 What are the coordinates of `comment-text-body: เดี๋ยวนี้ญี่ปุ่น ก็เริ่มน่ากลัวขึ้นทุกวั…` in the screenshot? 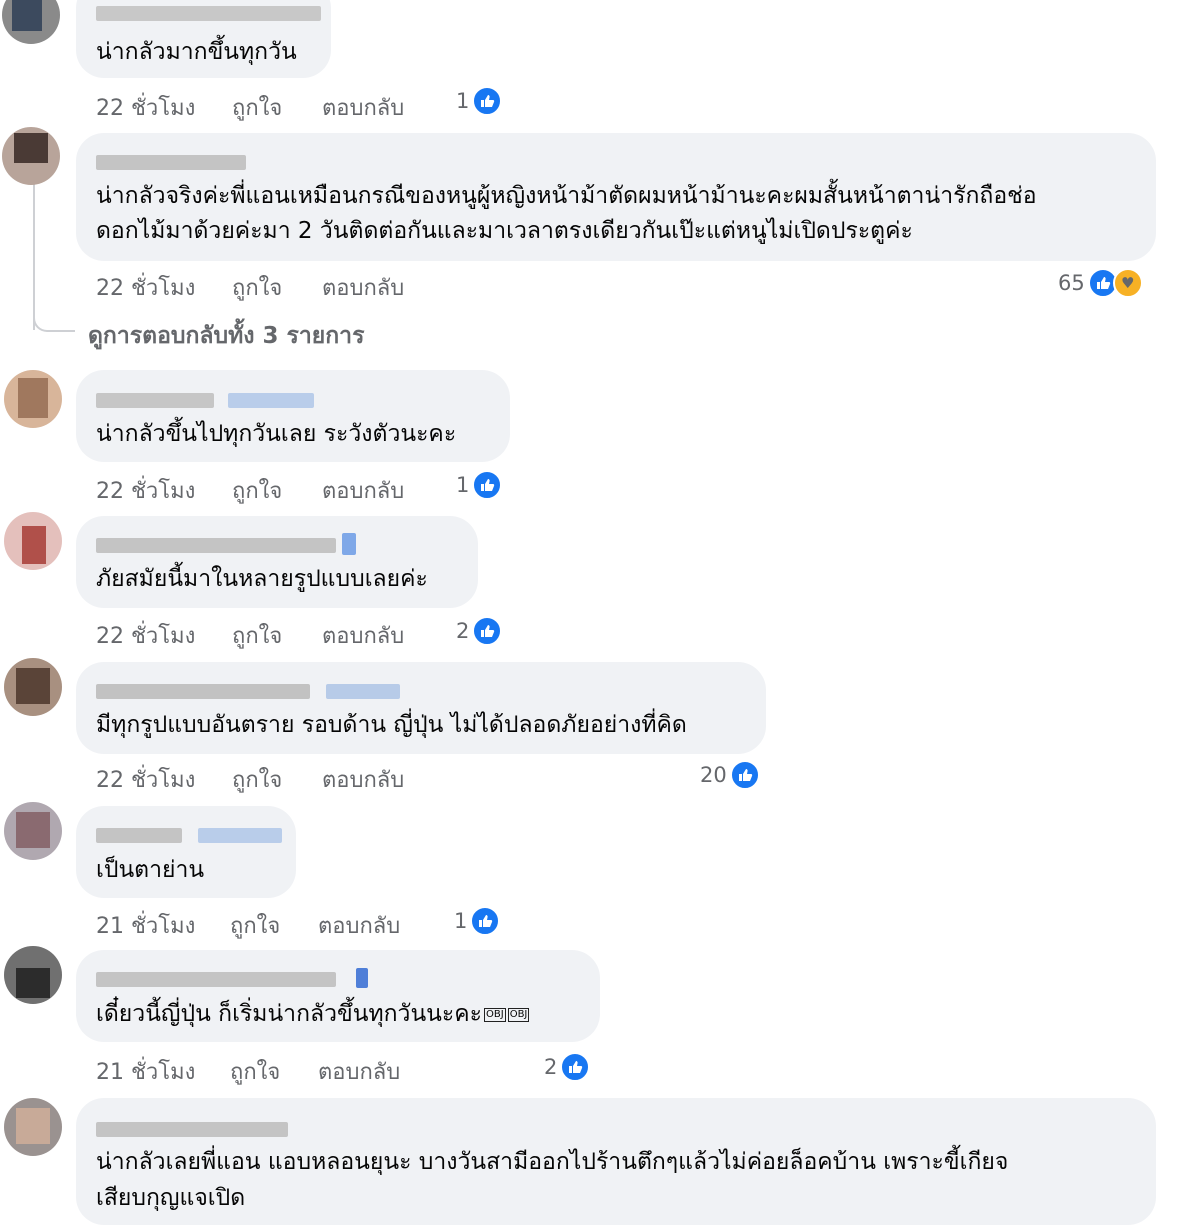 It's located at (289, 1014).